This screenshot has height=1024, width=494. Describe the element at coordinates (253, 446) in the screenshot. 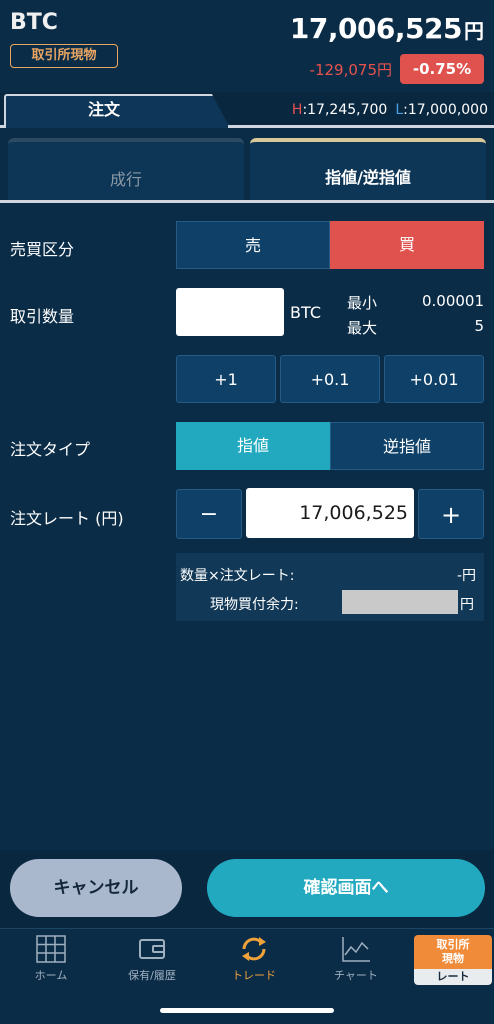

I see `limit-type-button: 指値` at that location.